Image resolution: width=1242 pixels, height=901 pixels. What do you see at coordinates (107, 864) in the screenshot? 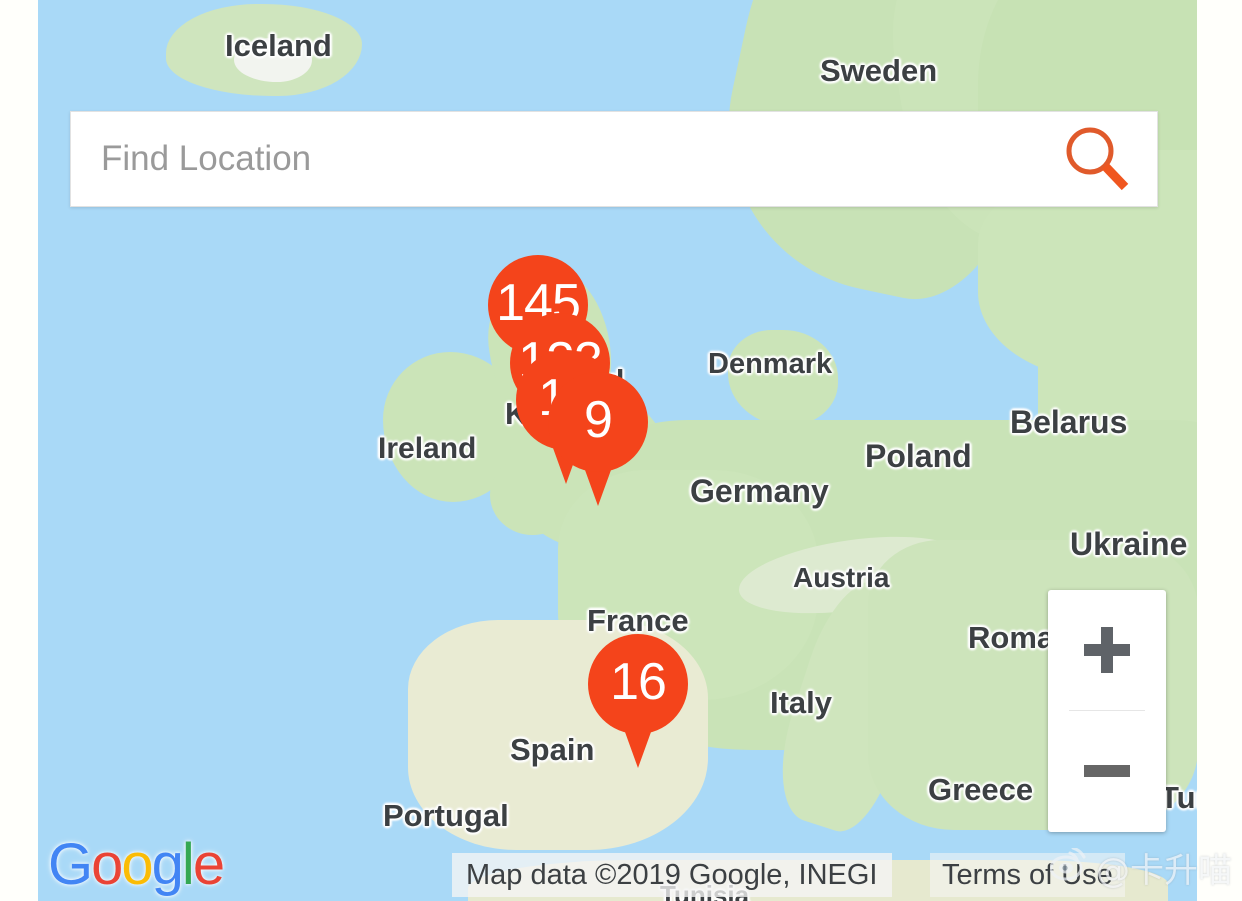
I see `google-letter-o1: o` at bounding box center [107, 864].